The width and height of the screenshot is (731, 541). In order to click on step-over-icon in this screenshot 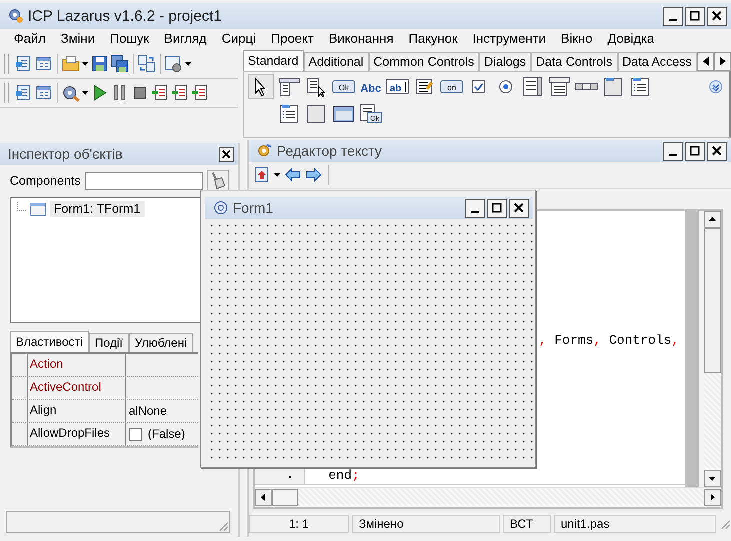, I will do `click(180, 93)`.